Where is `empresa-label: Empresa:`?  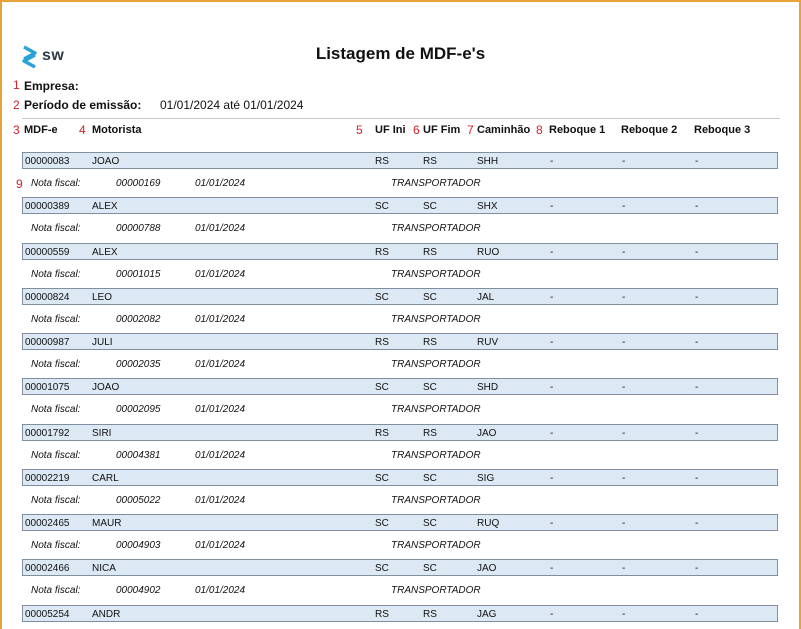
empresa-label: Empresa: is located at coordinates (51, 86).